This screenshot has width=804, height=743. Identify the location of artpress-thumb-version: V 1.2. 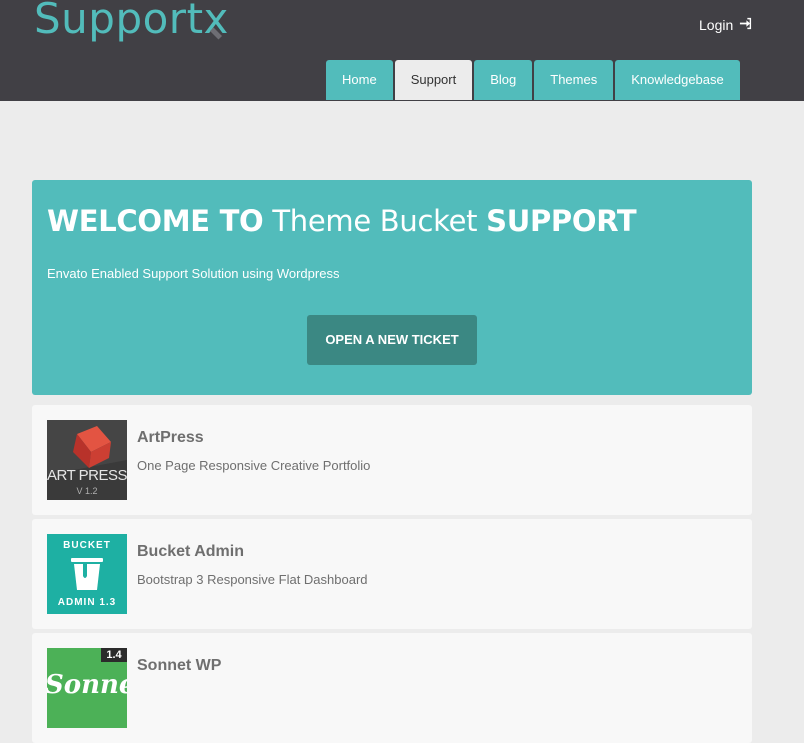
(87, 491).